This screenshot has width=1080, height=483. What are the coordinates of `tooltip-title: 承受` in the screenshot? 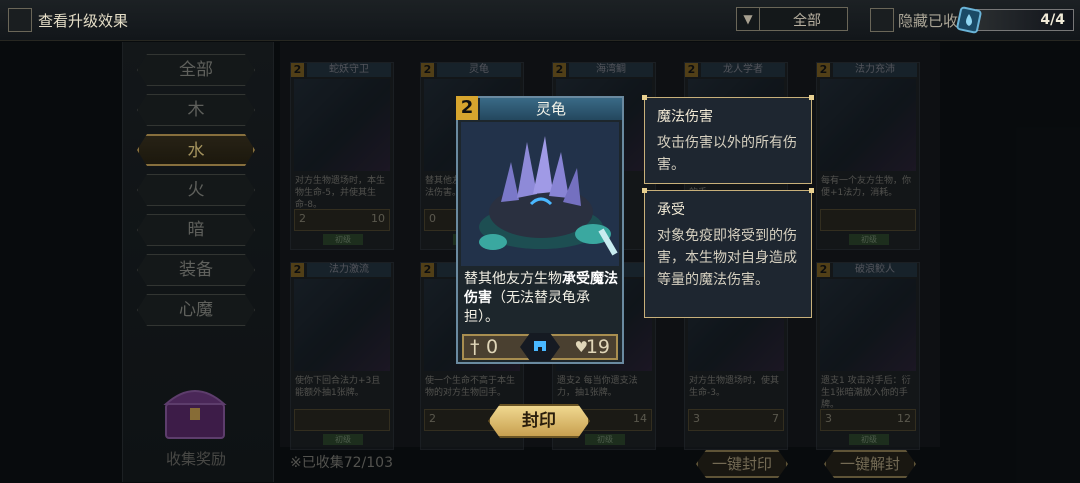 It's located at (671, 210).